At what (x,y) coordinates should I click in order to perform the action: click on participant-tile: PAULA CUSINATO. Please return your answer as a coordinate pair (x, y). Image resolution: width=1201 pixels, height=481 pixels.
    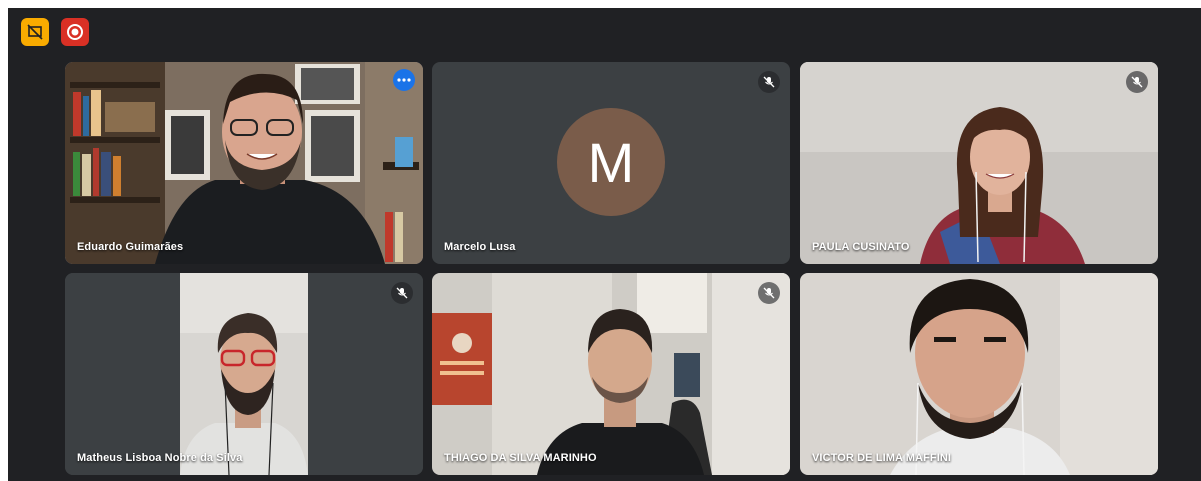
    Looking at the image, I should click on (979, 163).